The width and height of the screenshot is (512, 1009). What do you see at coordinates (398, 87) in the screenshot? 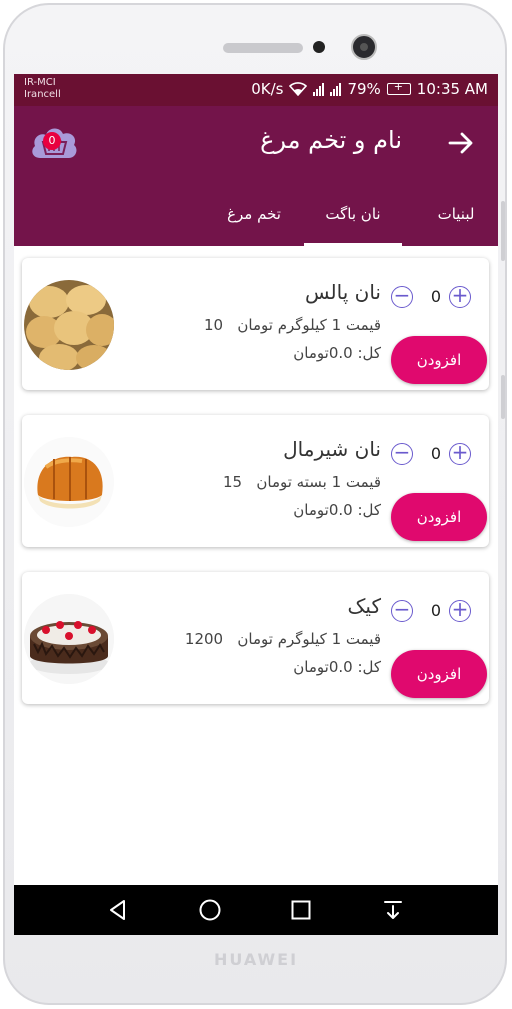
I see `battery-icon` at bounding box center [398, 87].